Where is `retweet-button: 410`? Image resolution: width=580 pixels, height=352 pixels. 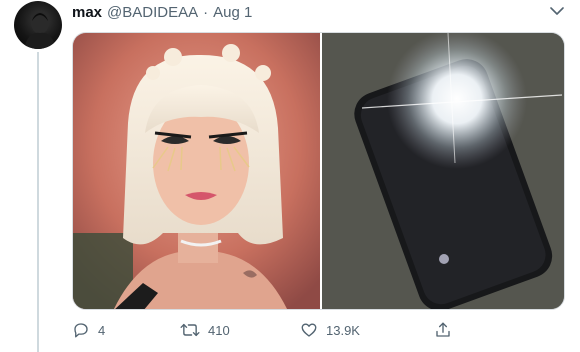 retweet-button: 410 is located at coordinates (205, 330).